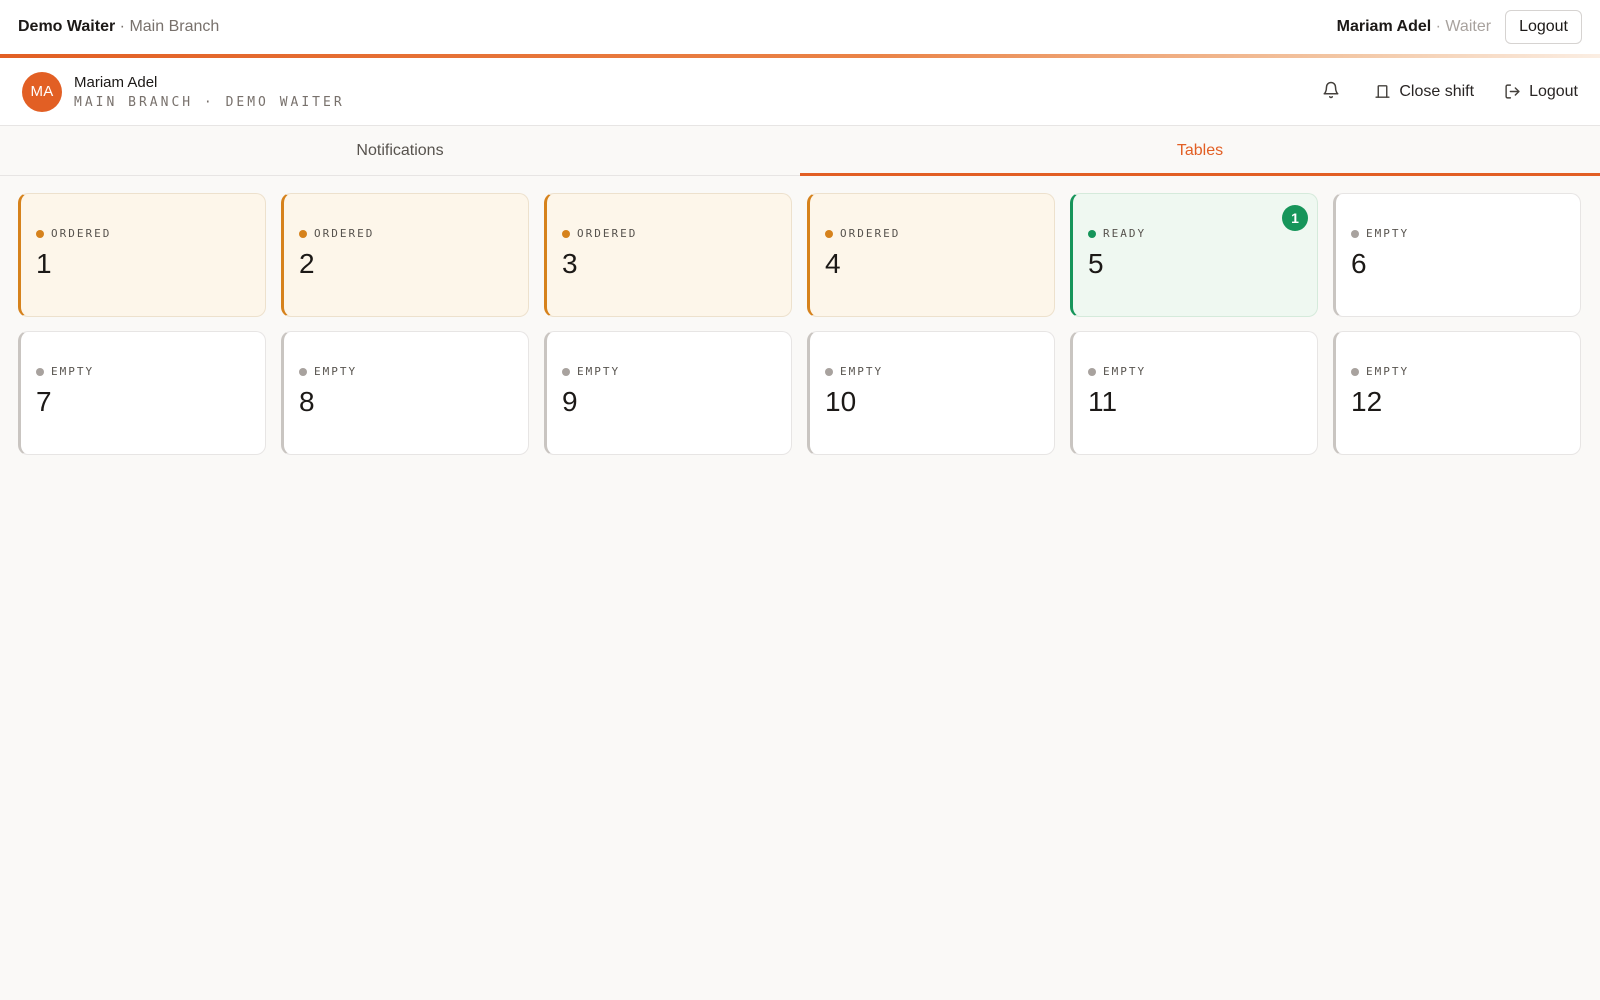  I want to click on top-user-name: Mariam Adel, so click(1384, 26).